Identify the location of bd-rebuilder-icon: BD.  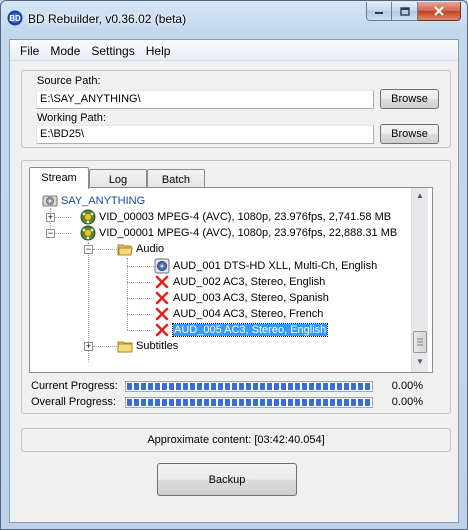
(15, 18).